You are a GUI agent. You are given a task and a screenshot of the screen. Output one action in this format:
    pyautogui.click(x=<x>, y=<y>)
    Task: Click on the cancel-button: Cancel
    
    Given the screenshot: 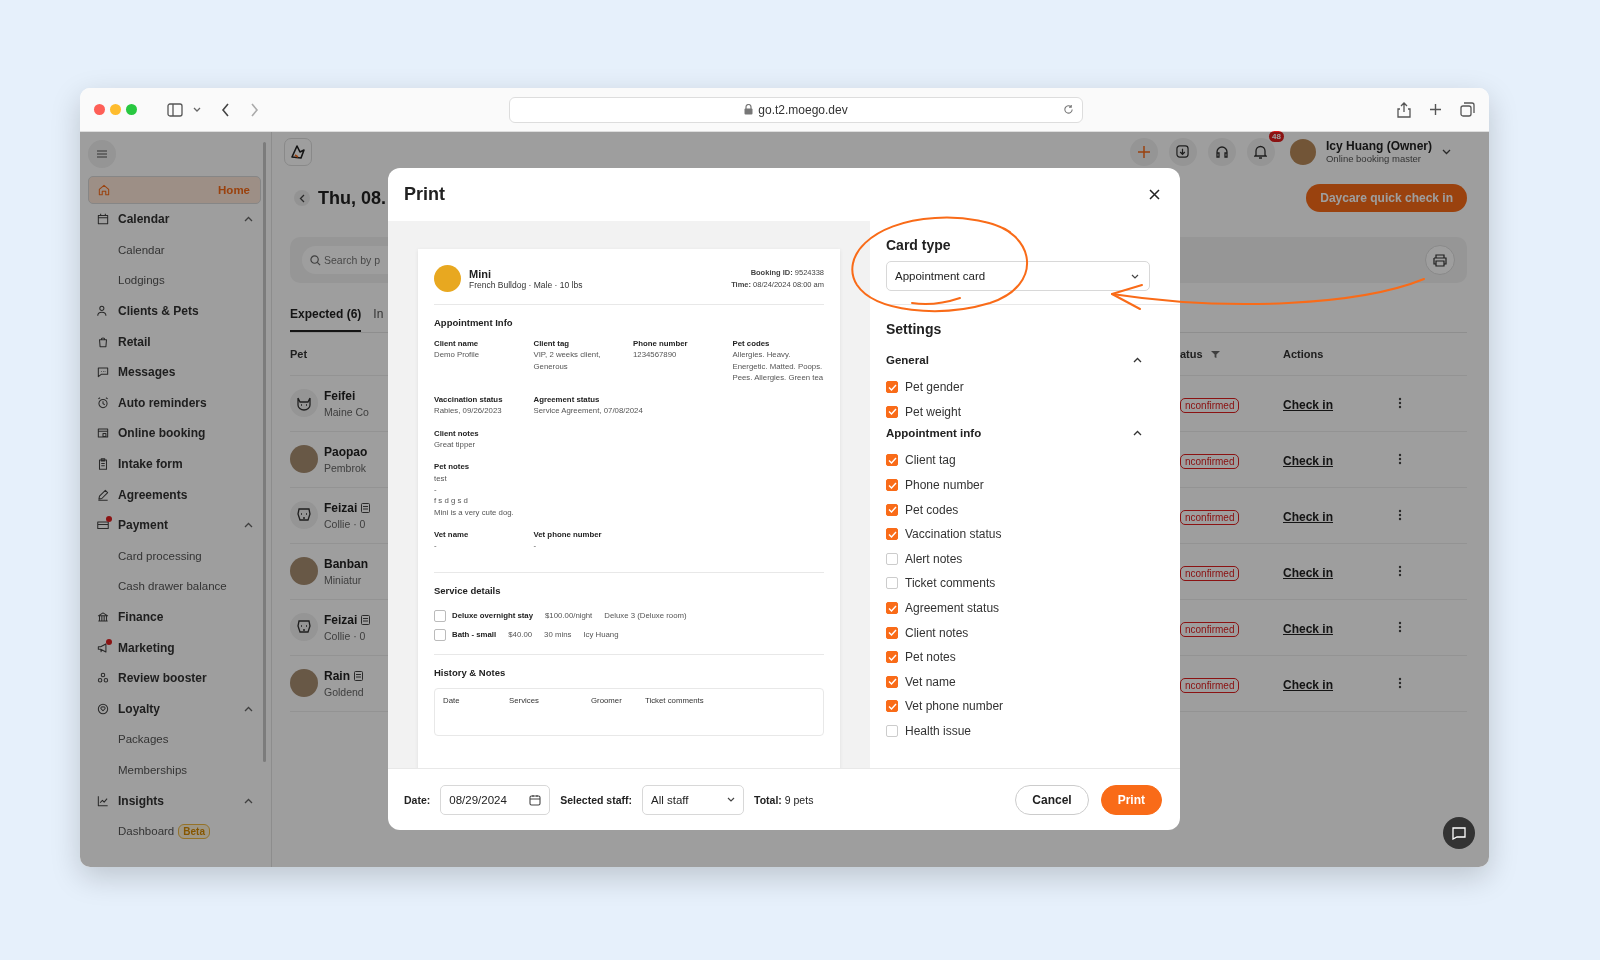 What is the action you would take?
    pyautogui.click(x=1052, y=799)
    